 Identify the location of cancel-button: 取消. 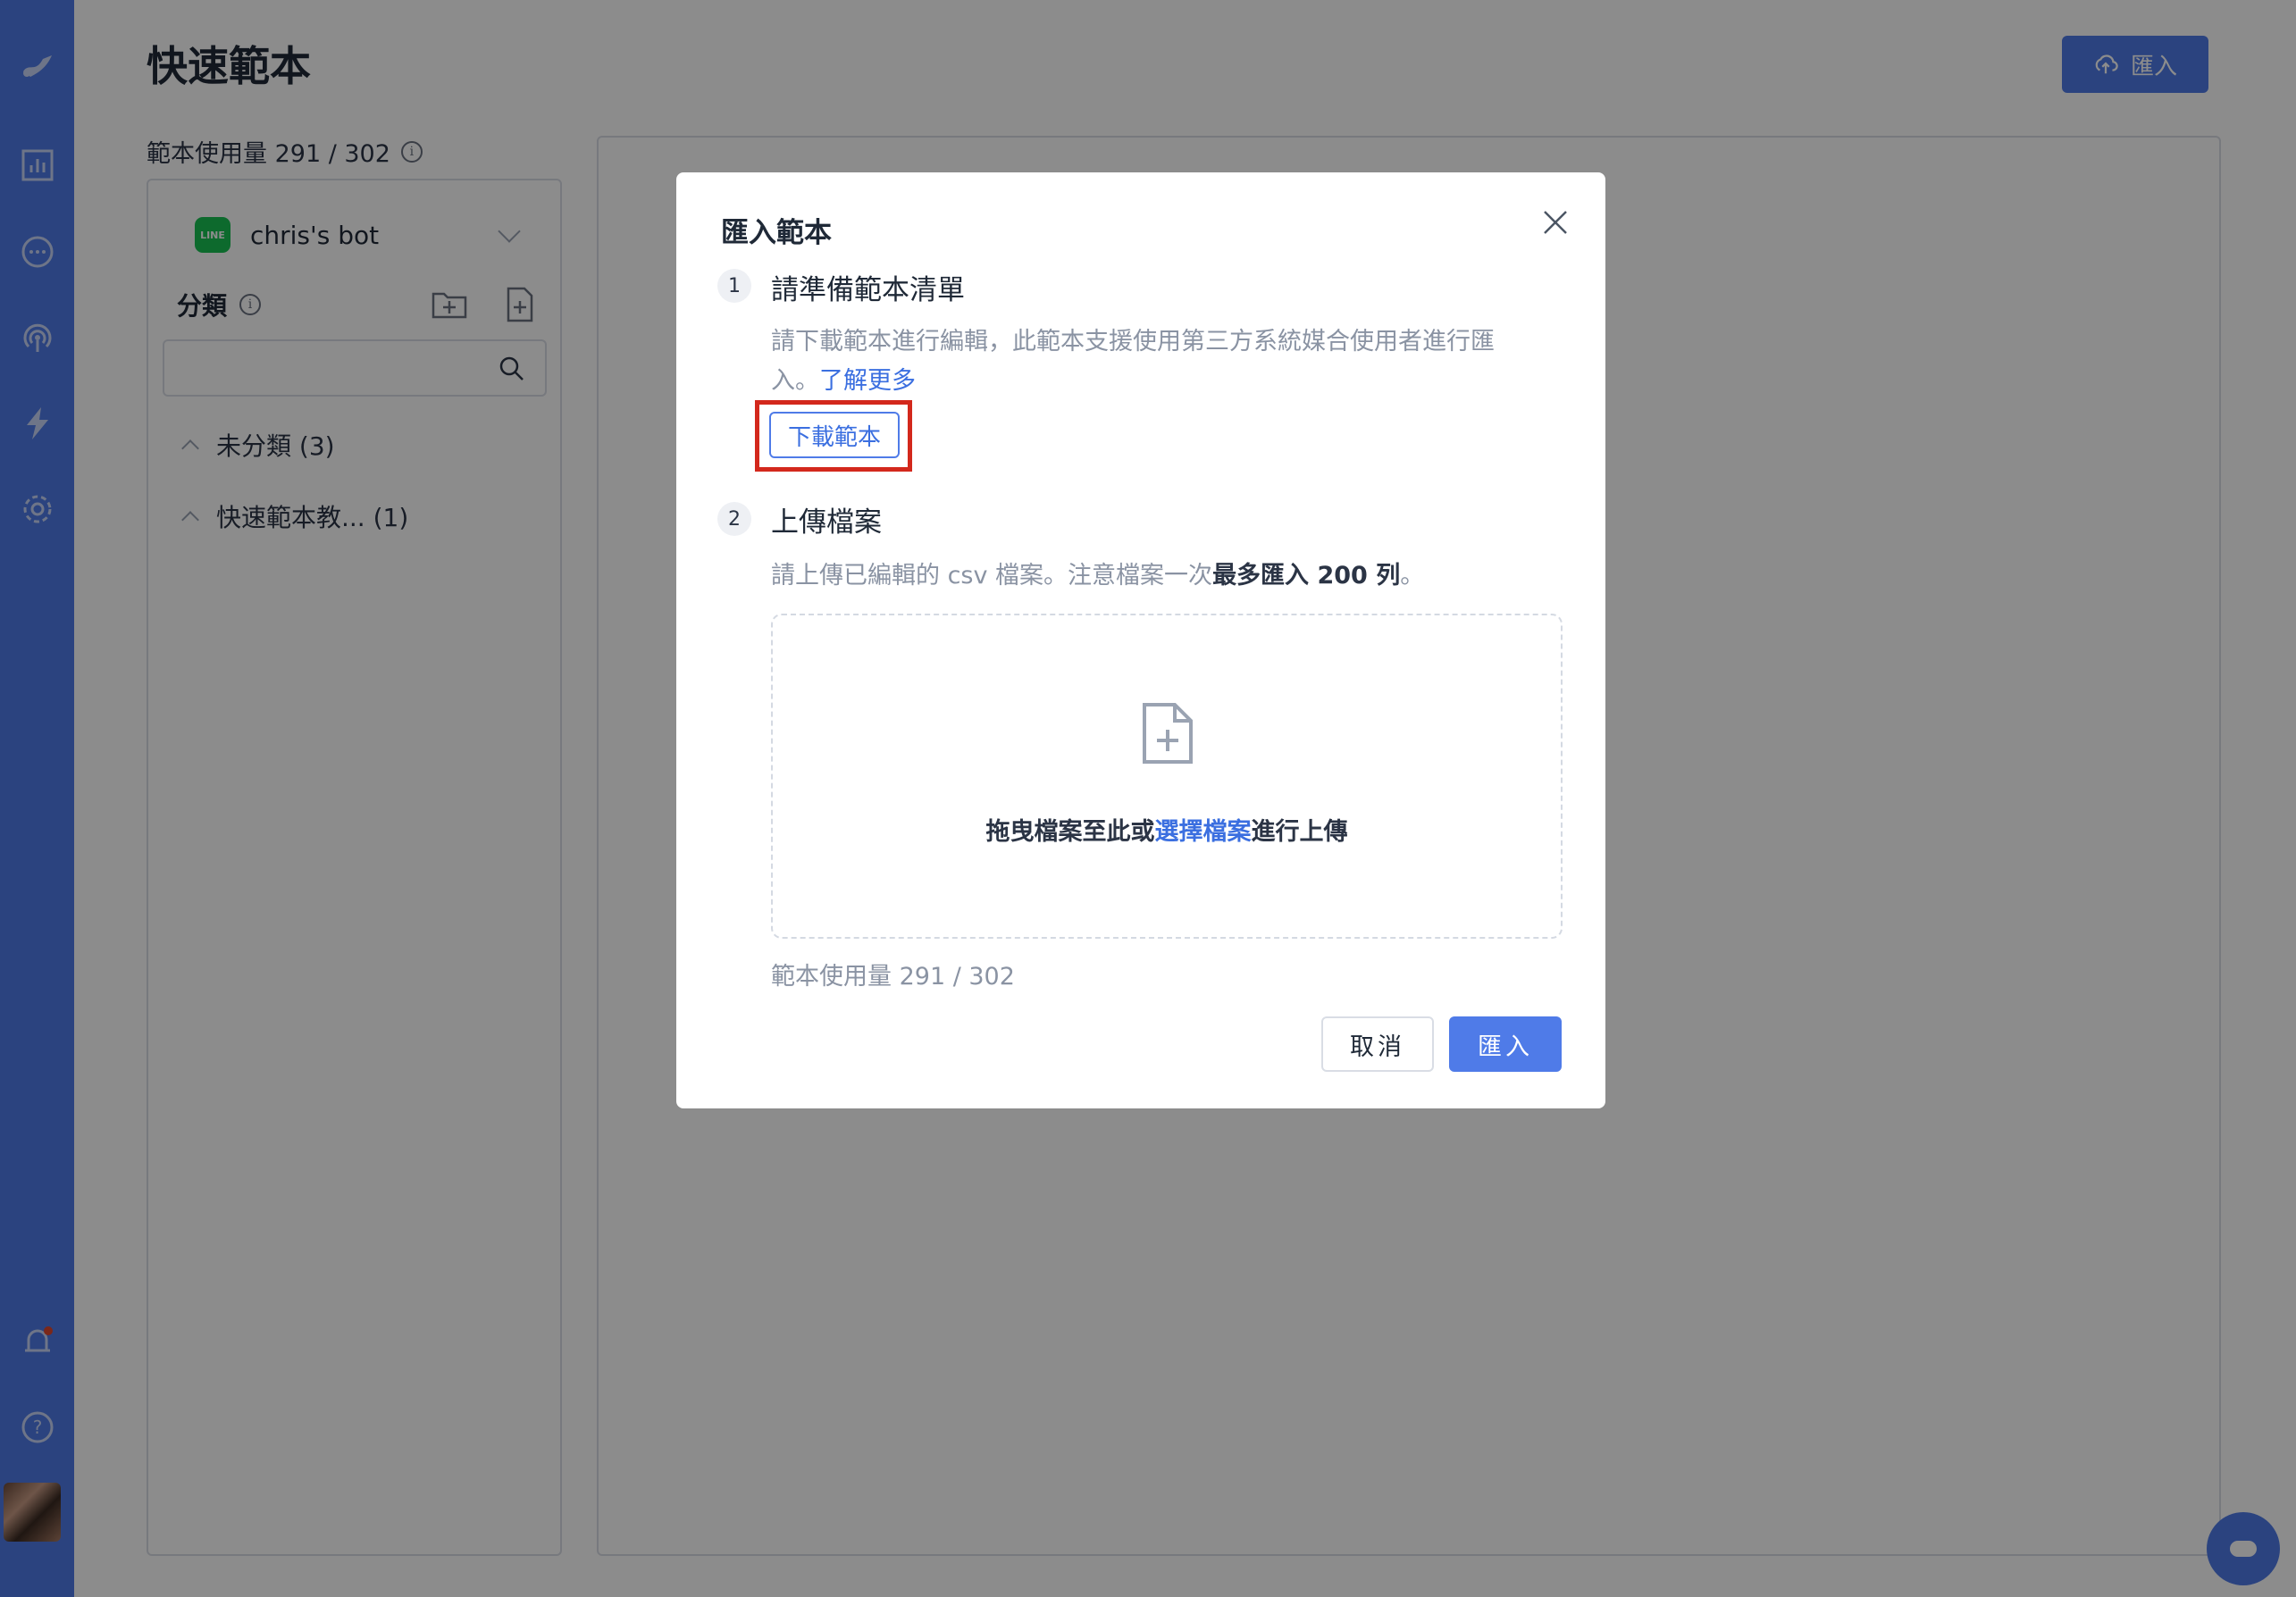
(1377, 1044).